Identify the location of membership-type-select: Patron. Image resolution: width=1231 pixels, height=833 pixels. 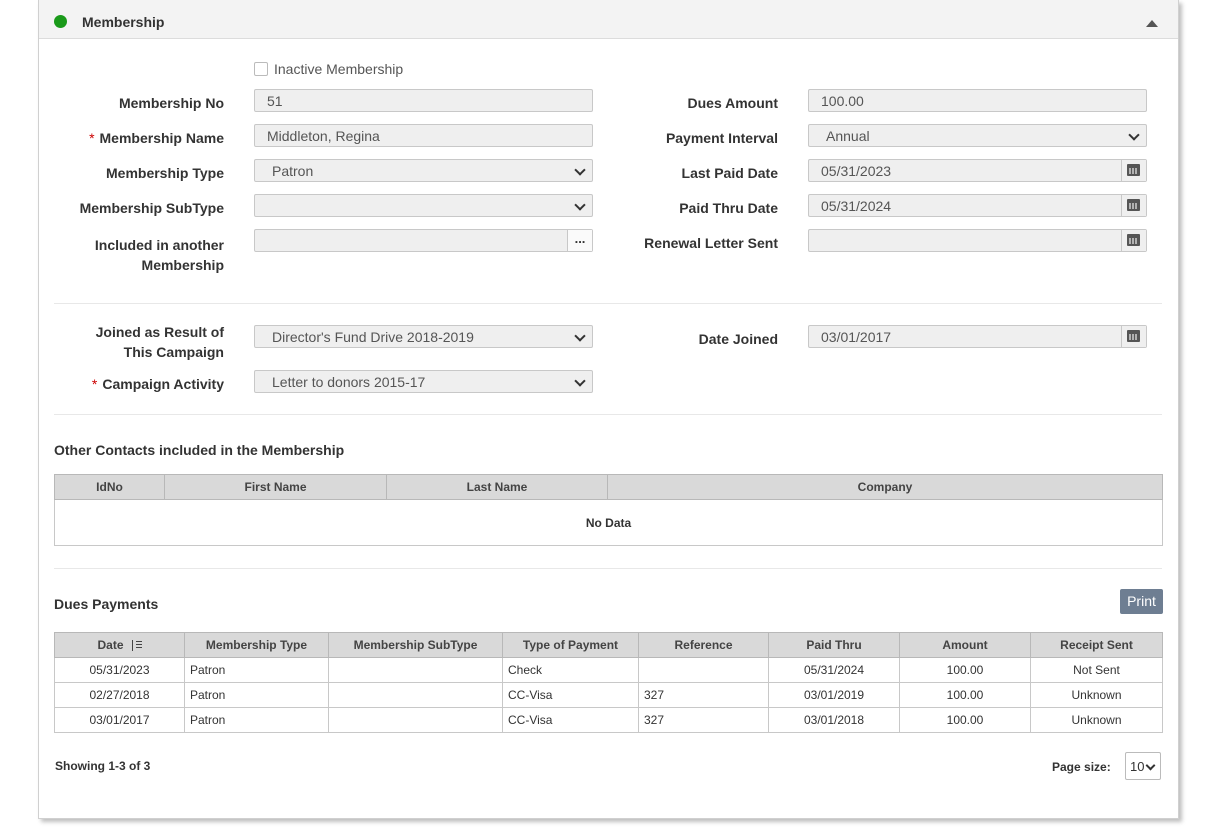
(423, 170).